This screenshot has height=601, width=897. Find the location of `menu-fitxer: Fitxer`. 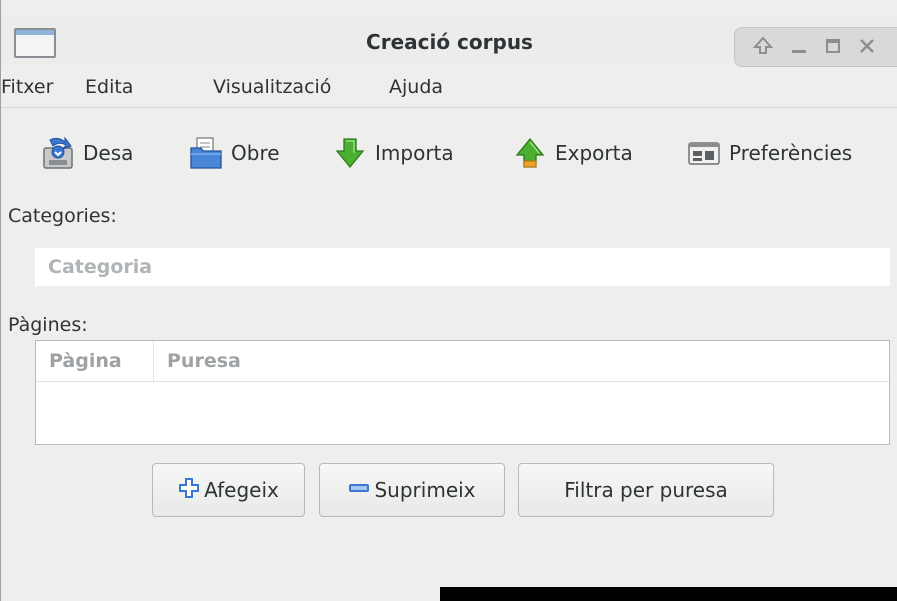

menu-fitxer: Fitxer is located at coordinates (27, 87).